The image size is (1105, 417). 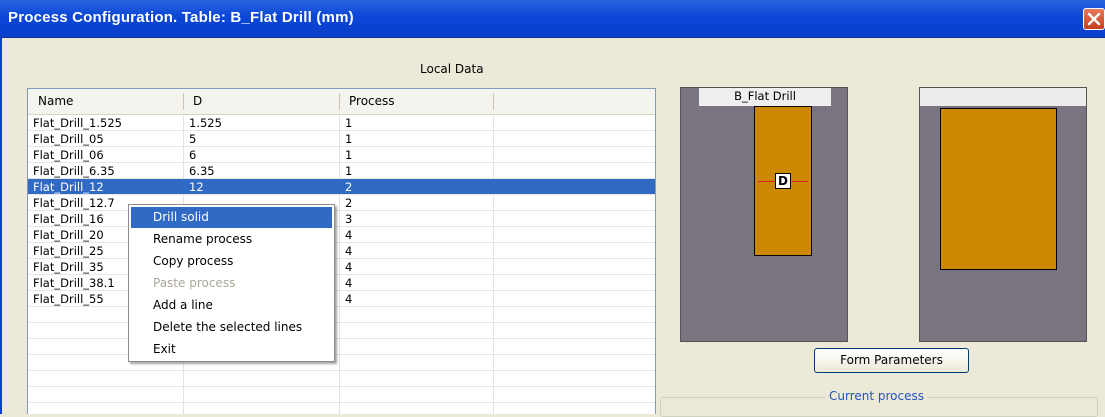 What do you see at coordinates (349, 219) in the screenshot?
I see `cell-process: 3` at bounding box center [349, 219].